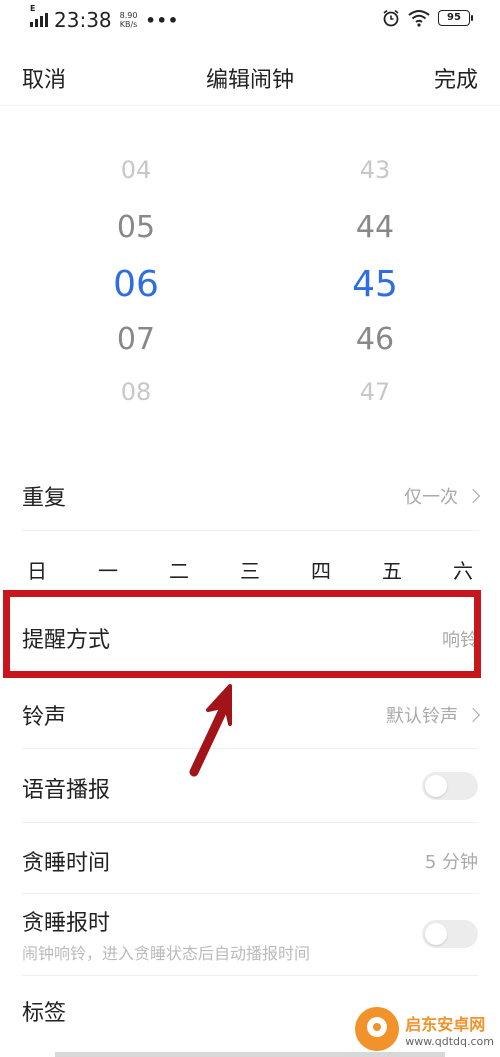 The image size is (500, 1057). I want to click on net-speed-unit: KB/s, so click(128, 24).